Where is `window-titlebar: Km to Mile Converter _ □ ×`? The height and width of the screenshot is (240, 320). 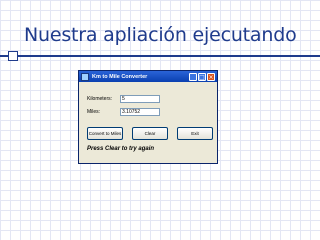 window-titlebar: Km to Mile Converter _ □ × is located at coordinates (148, 76).